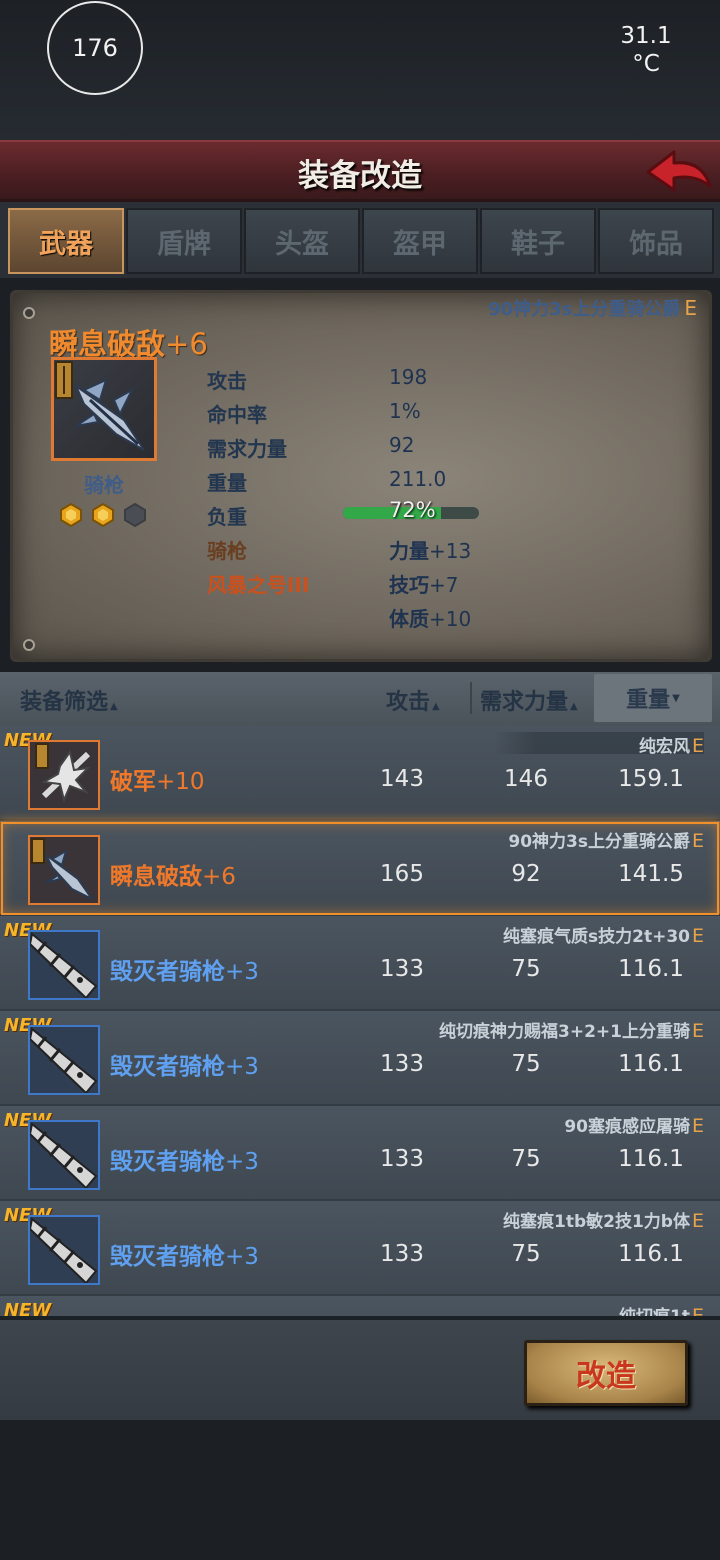  I want to click on stat-label-requirement: 需求力量, so click(247, 449).